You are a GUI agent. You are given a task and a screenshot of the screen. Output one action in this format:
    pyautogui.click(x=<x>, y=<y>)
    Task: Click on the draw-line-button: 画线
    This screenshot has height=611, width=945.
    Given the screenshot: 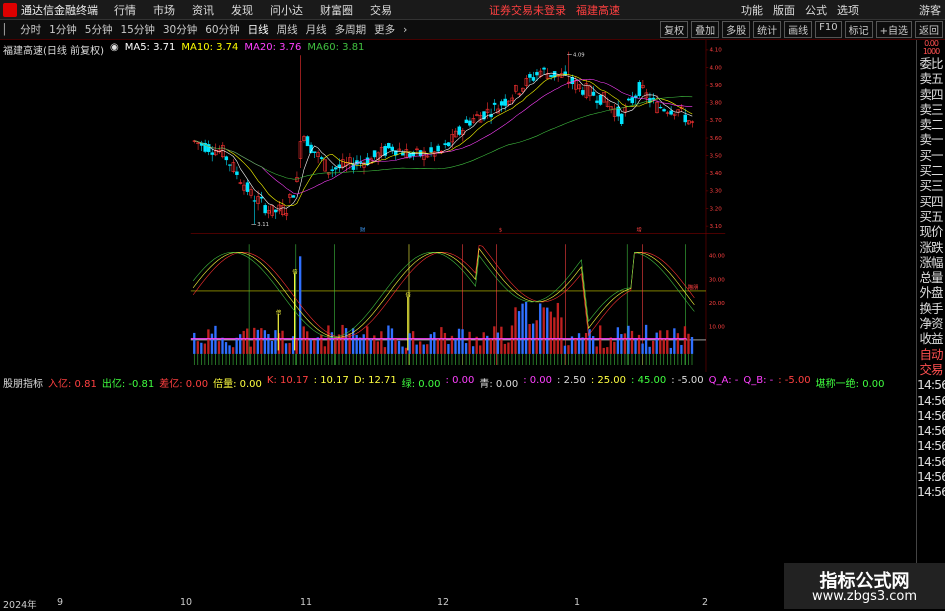 What is the action you would take?
    pyautogui.click(x=798, y=29)
    